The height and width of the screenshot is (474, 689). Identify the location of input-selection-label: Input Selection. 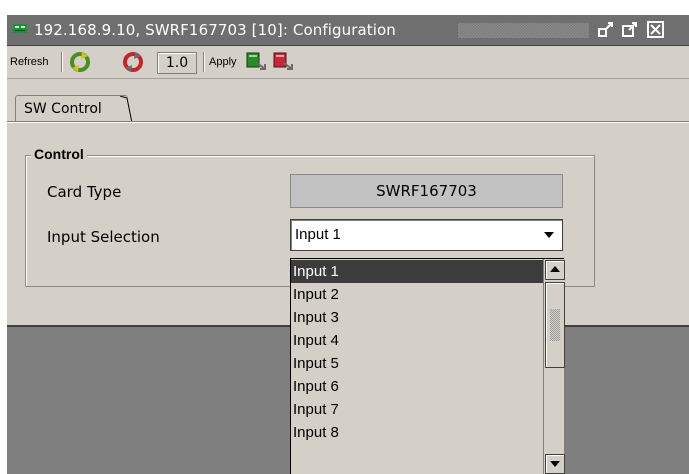
(103, 237).